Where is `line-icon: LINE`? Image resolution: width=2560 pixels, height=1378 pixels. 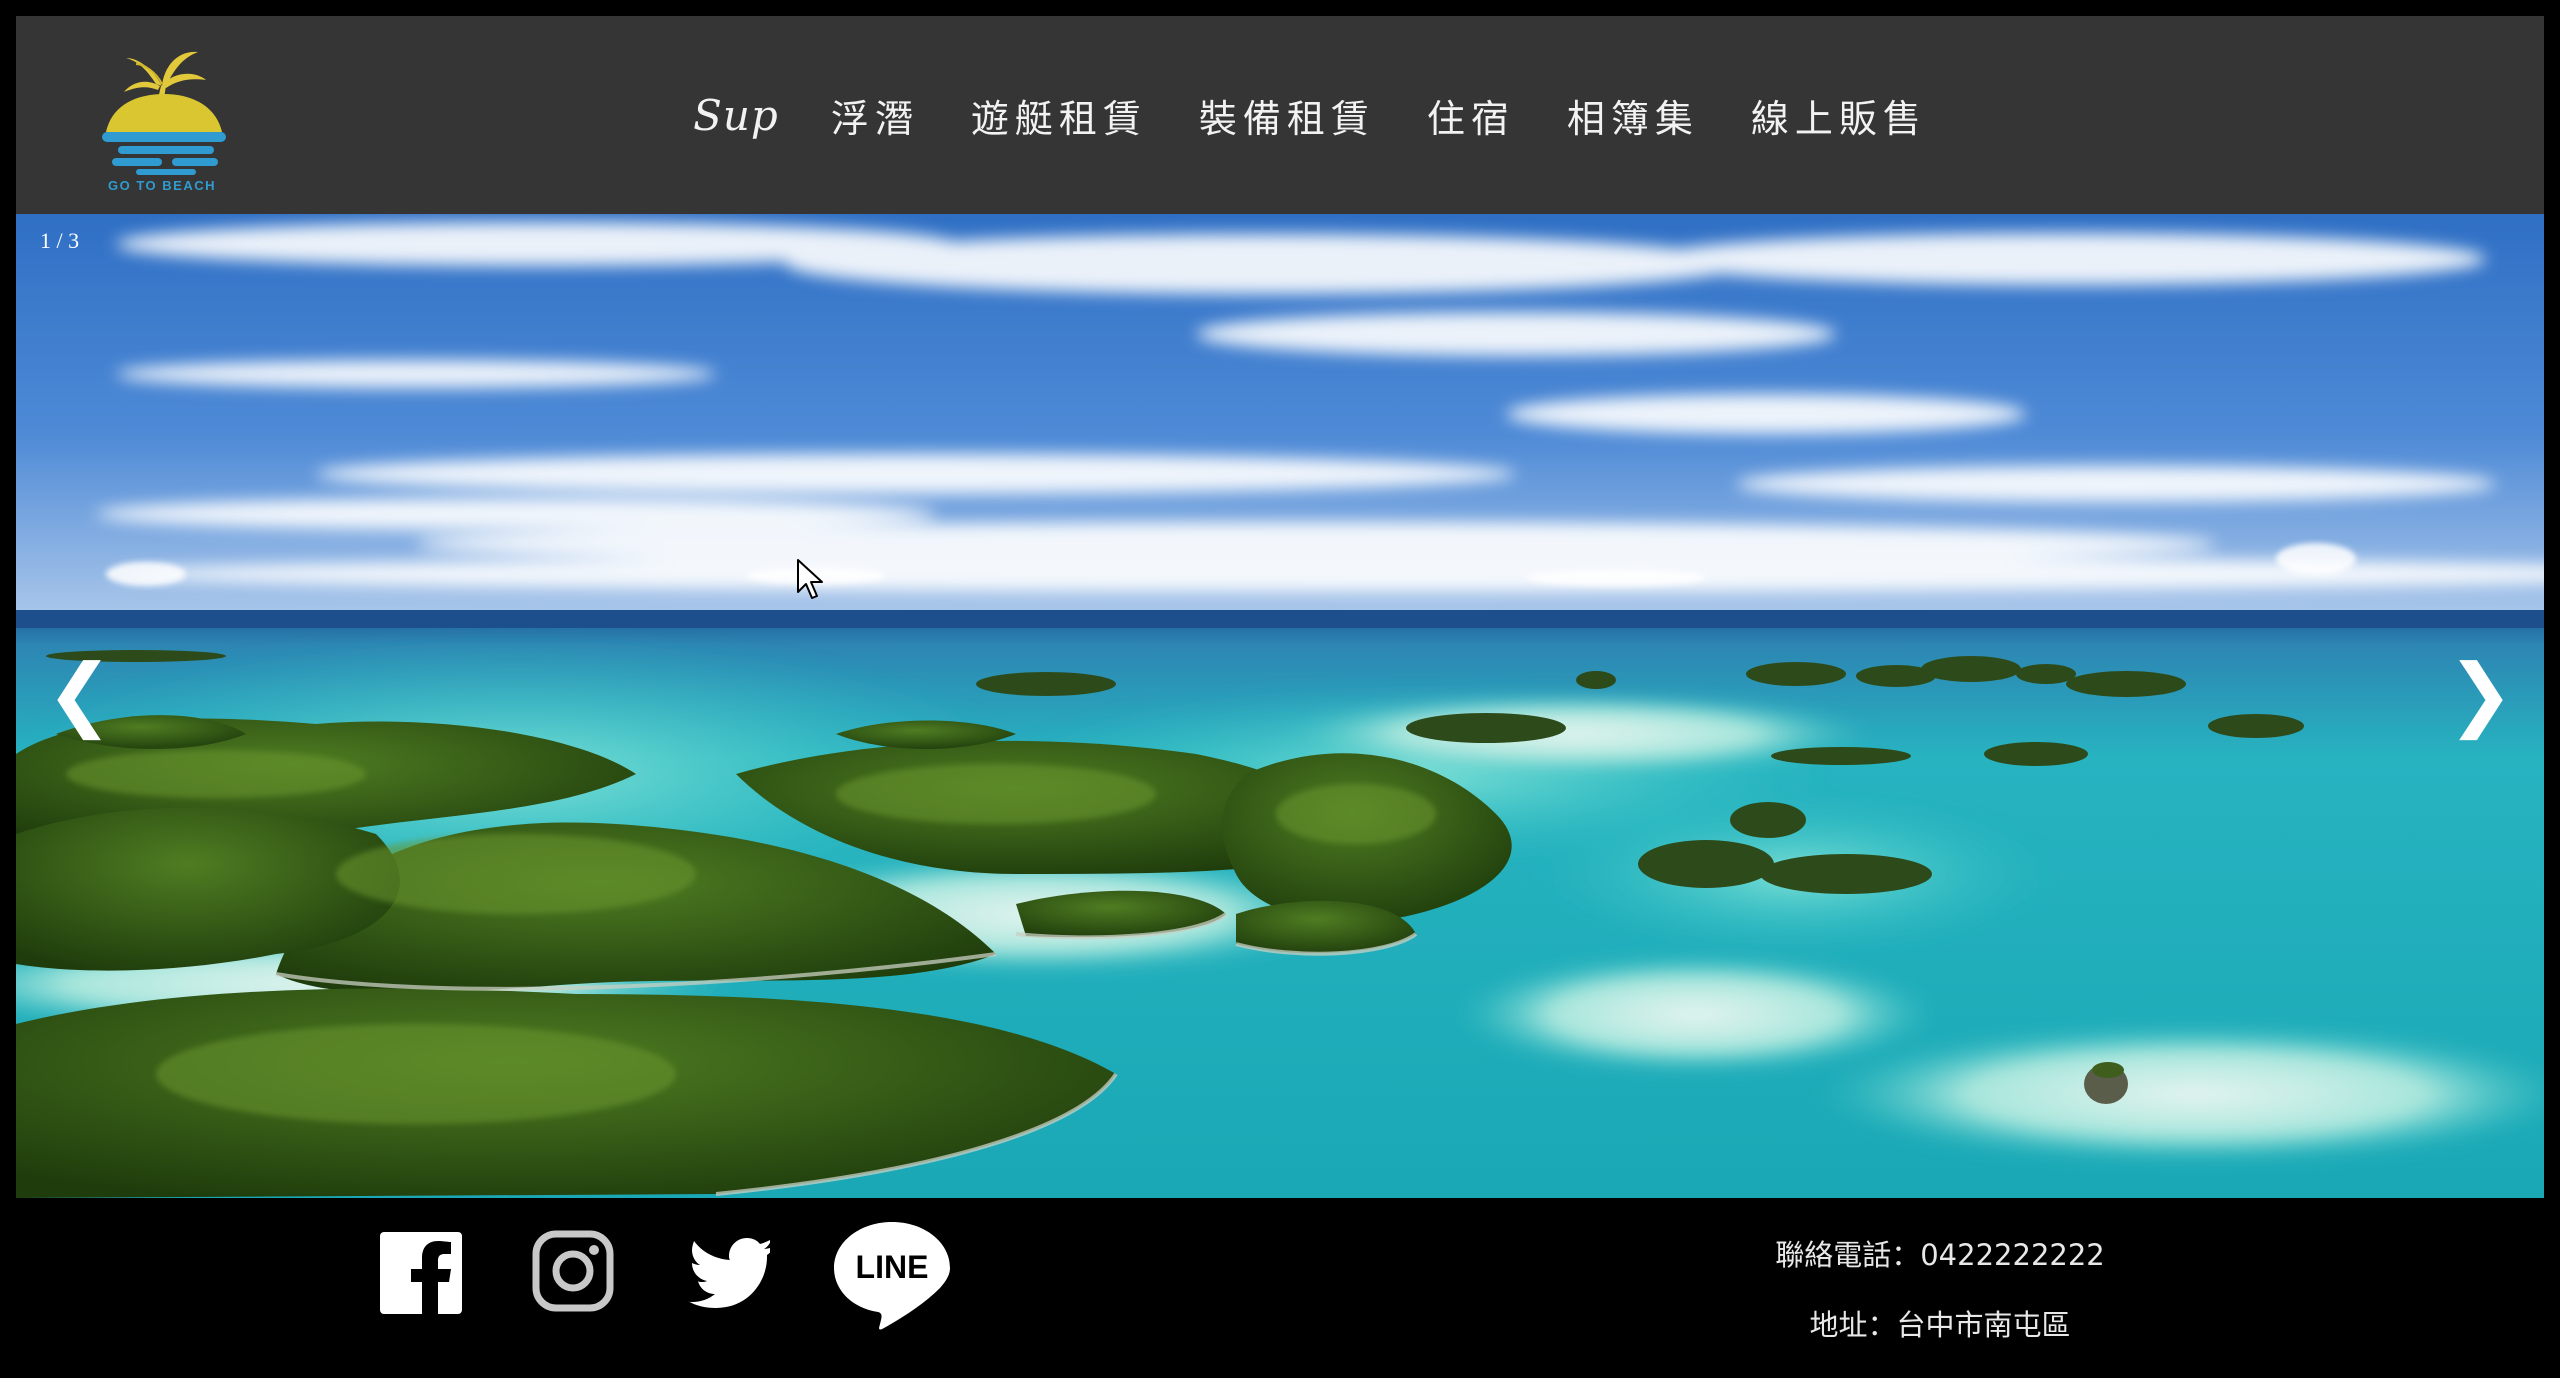
line-icon: LINE is located at coordinates (892, 1276).